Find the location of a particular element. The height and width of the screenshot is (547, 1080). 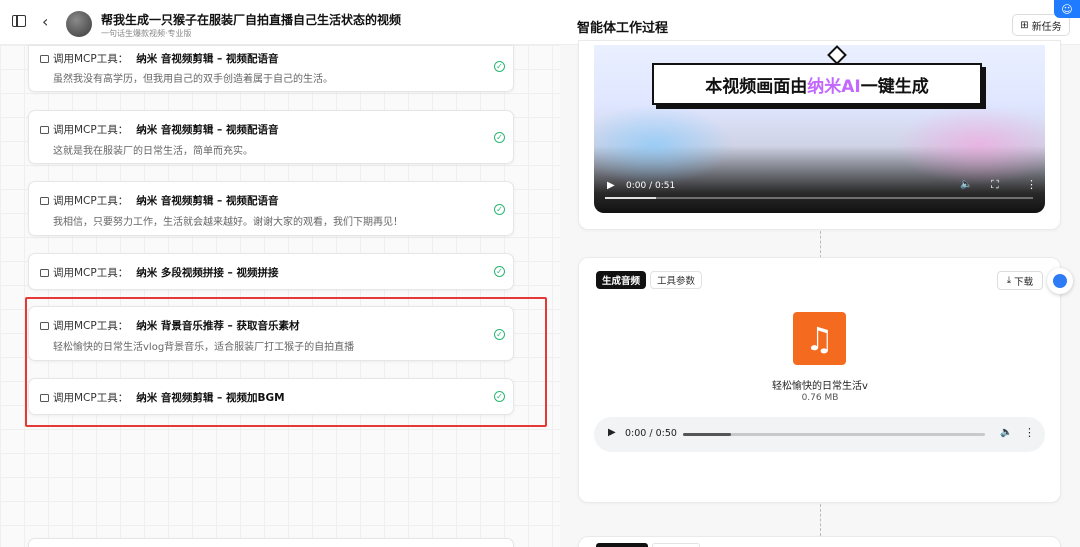

step-description: 这就是我在服装厂的日常生活，简单而充实。 is located at coordinates (153, 151).